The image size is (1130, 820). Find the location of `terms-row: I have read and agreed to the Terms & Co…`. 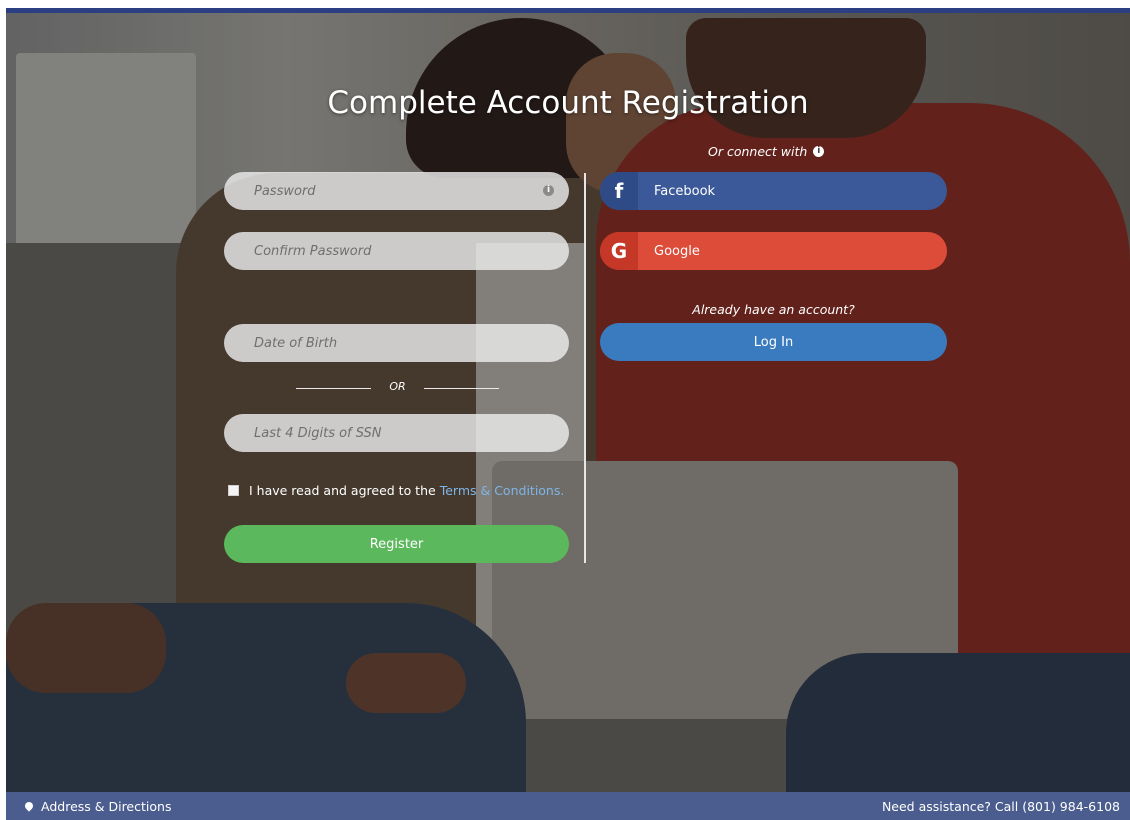

terms-row: I have read and agreed to the Terms & Co… is located at coordinates (396, 490).